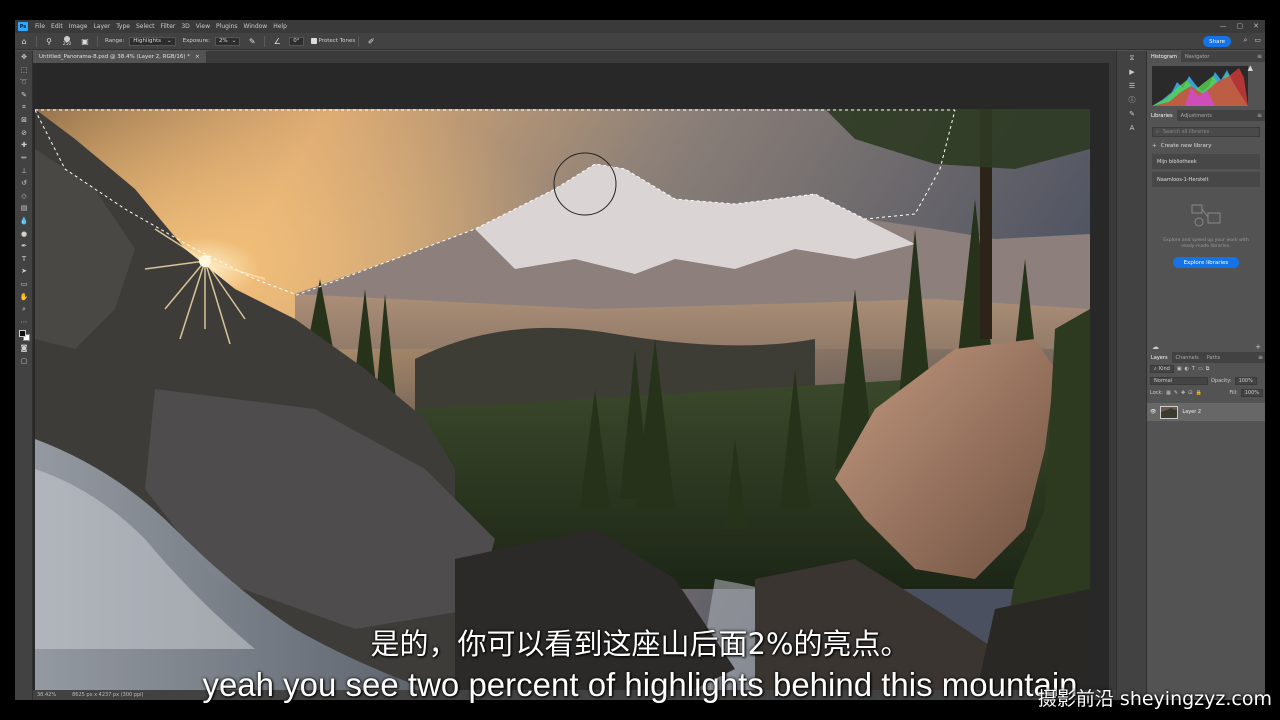  I want to click on close-tab-icon: ×, so click(197, 57).